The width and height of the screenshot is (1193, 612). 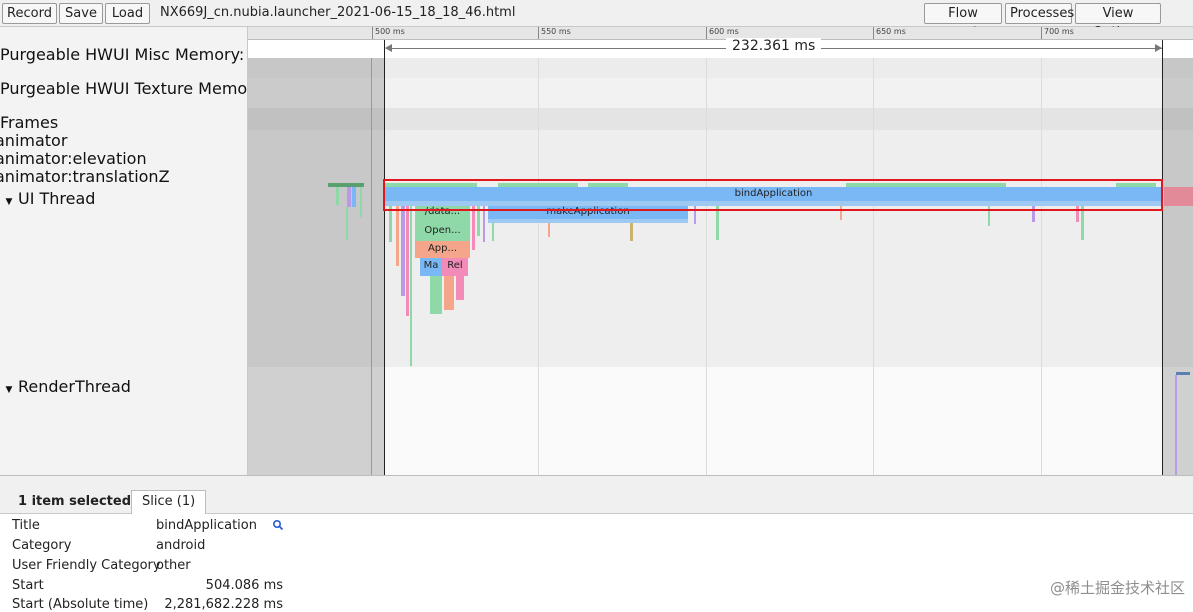 What do you see at coordinates (596, 495) in the screenshot?
I see `details-tab-bar: 1 item selected. Slice (1)` at bounding box center [596, 495].